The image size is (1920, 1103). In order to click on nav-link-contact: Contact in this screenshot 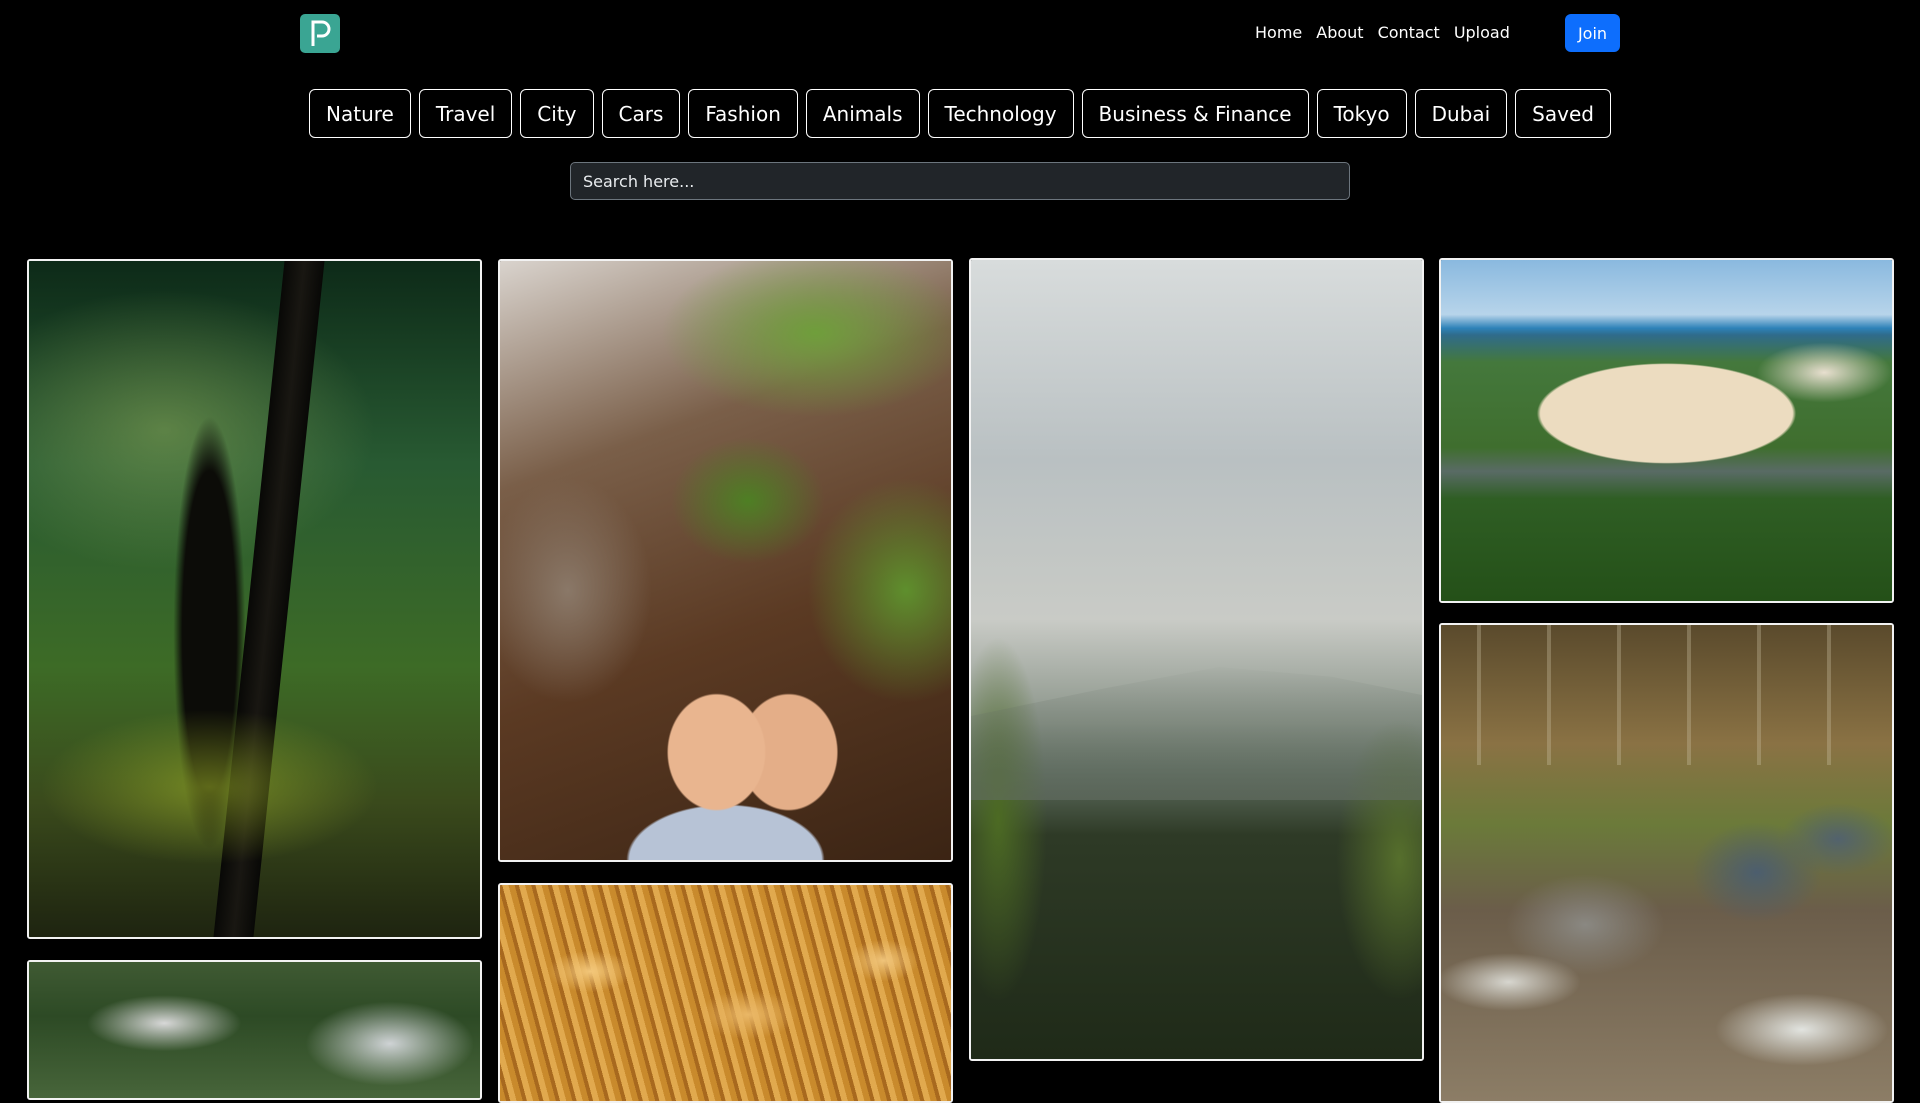, I will do `click(1409, 33)`.